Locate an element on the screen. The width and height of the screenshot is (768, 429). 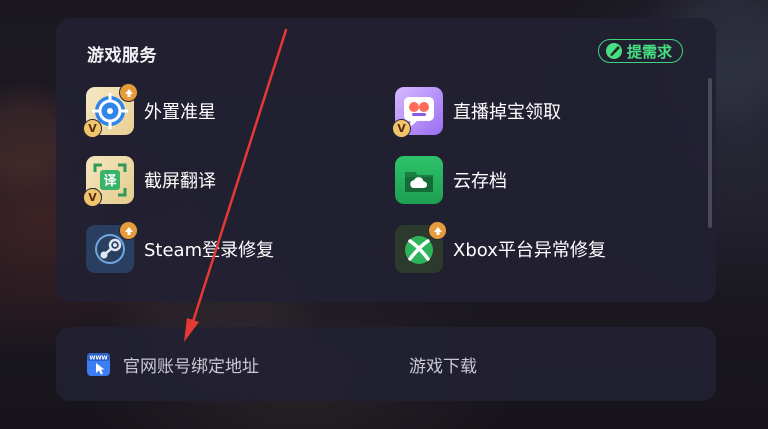
service-steam-login-fix: Steam登录修复 is located at coordinates (180, 247).